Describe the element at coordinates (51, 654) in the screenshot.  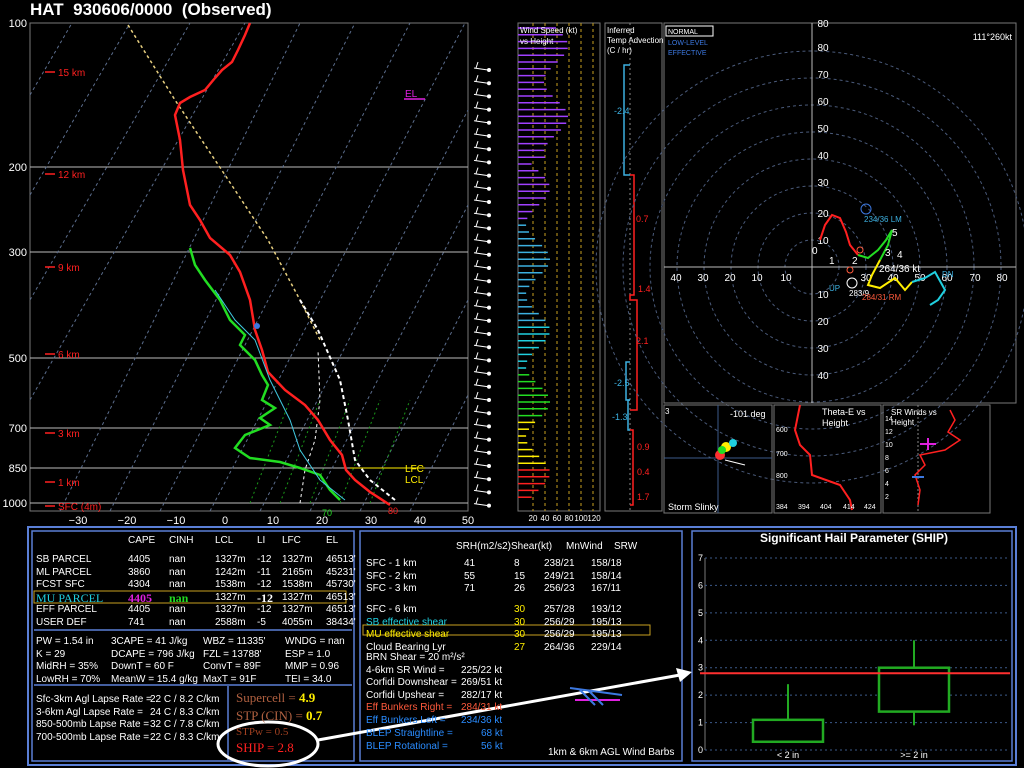
I see `index: K = 29` at that location.